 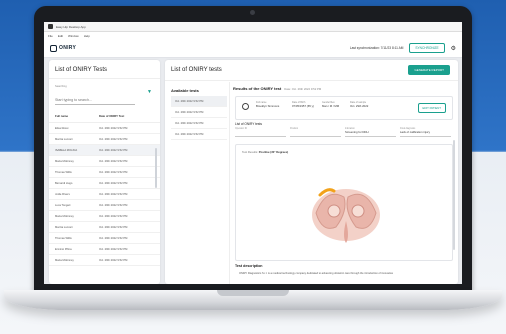 What do you see at coordinates (61, 86) in the screenshot?
I see `search-label: Searching` at bounding box center [61, 86].